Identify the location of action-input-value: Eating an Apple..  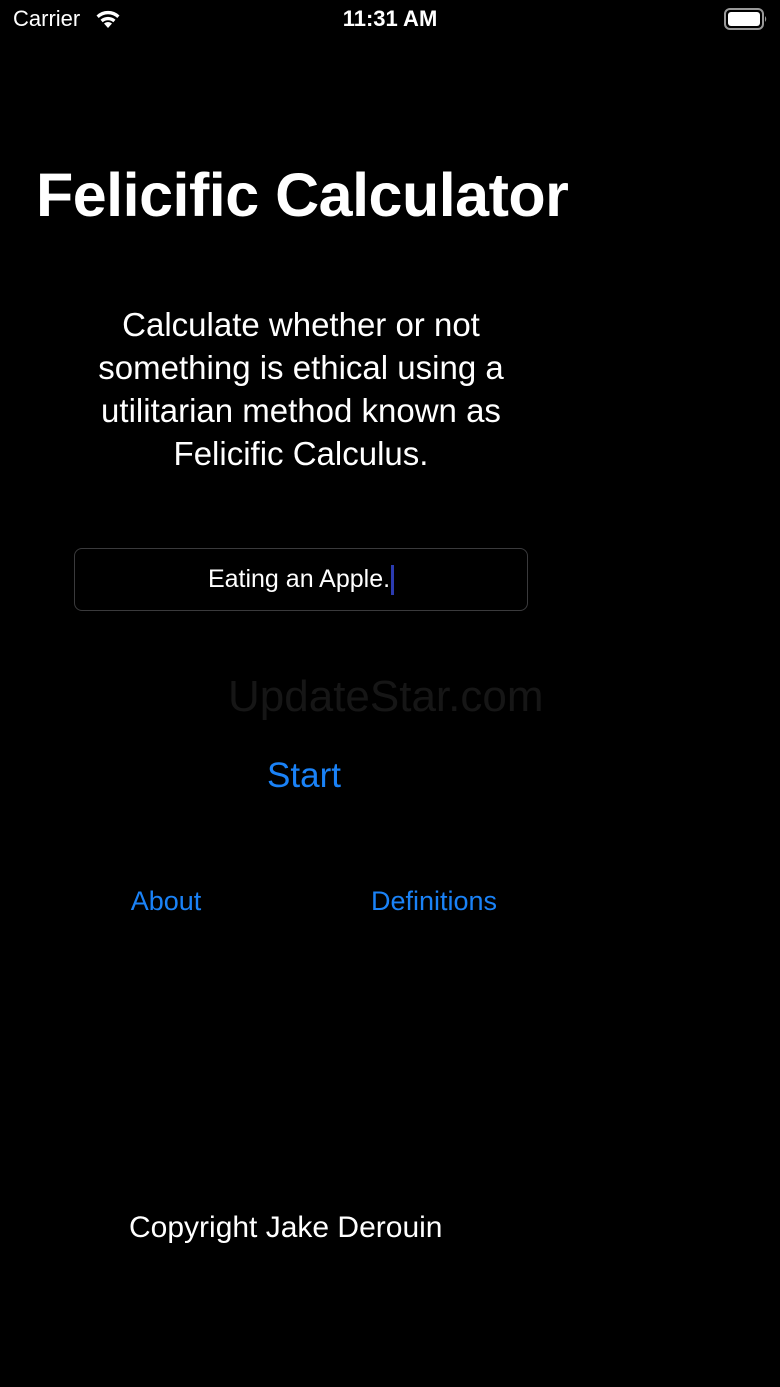
(299, 579).